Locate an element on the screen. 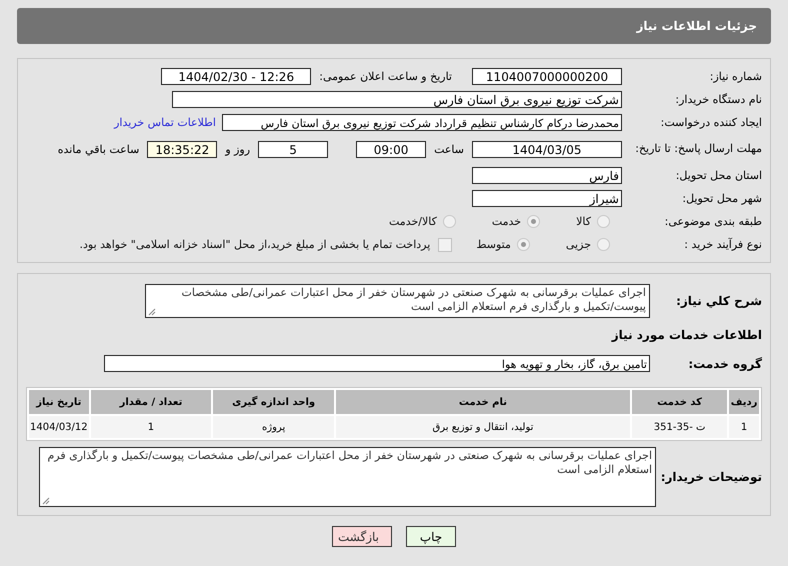  table-cell: 1404/03/12 is located at coordinates (59, 427).